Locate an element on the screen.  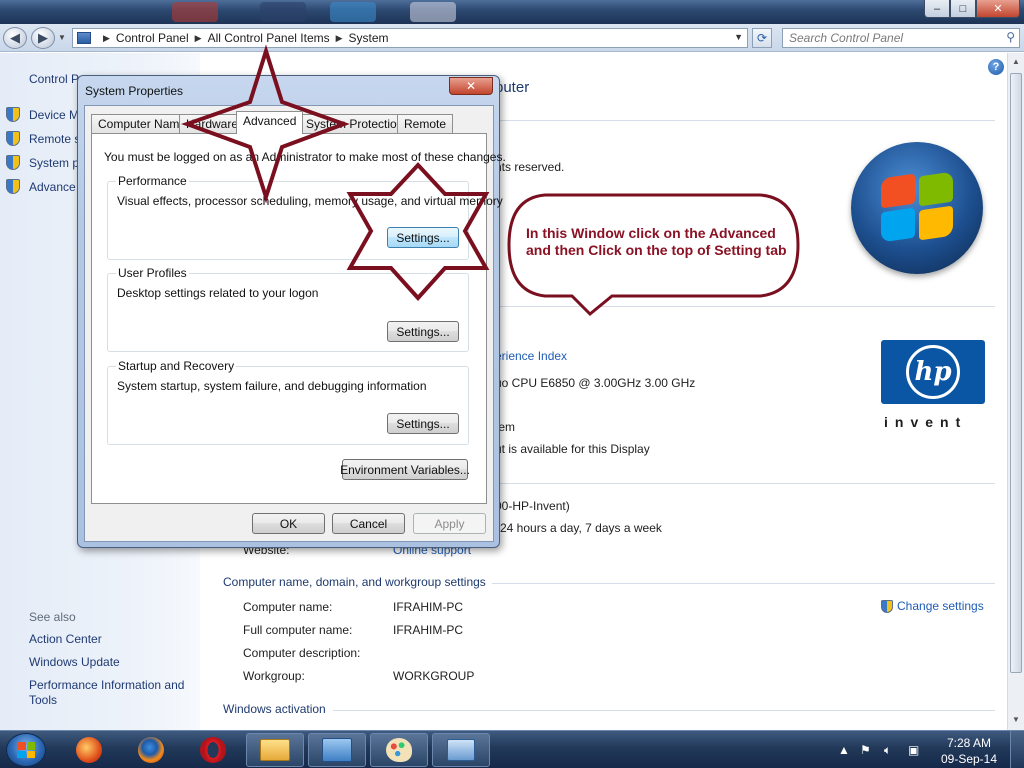
ok-button: OK is located at coordinates (288, 523).